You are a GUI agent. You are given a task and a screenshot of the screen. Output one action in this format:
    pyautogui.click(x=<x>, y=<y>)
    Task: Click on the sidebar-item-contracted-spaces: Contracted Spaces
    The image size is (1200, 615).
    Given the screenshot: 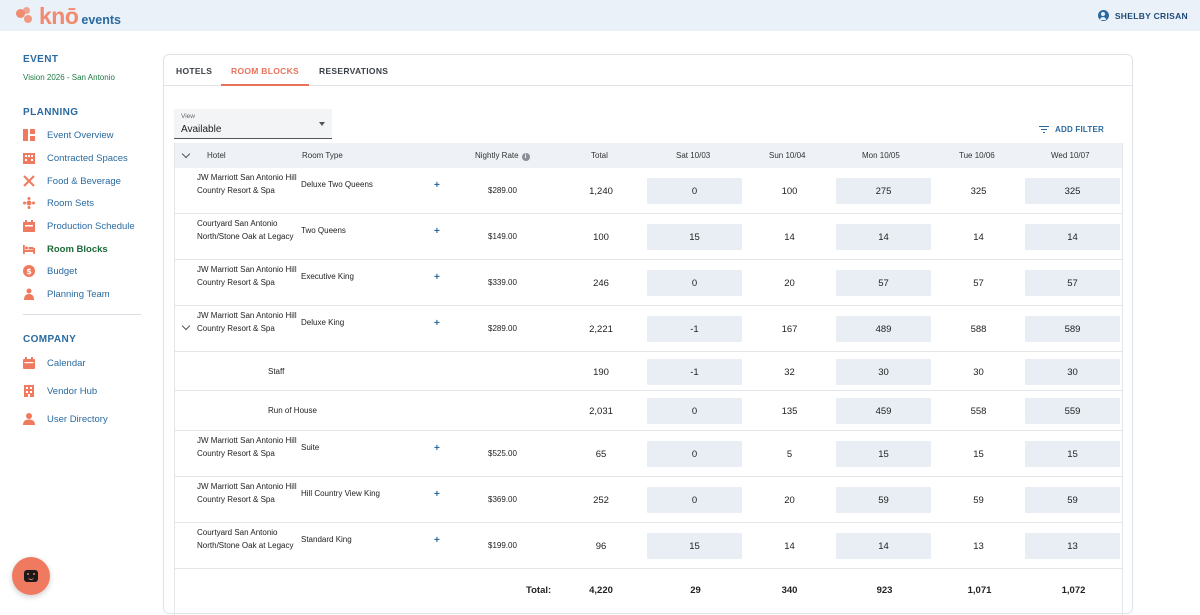 What is the action you would take?
    pyautogui.click(x=75, y=158)
    